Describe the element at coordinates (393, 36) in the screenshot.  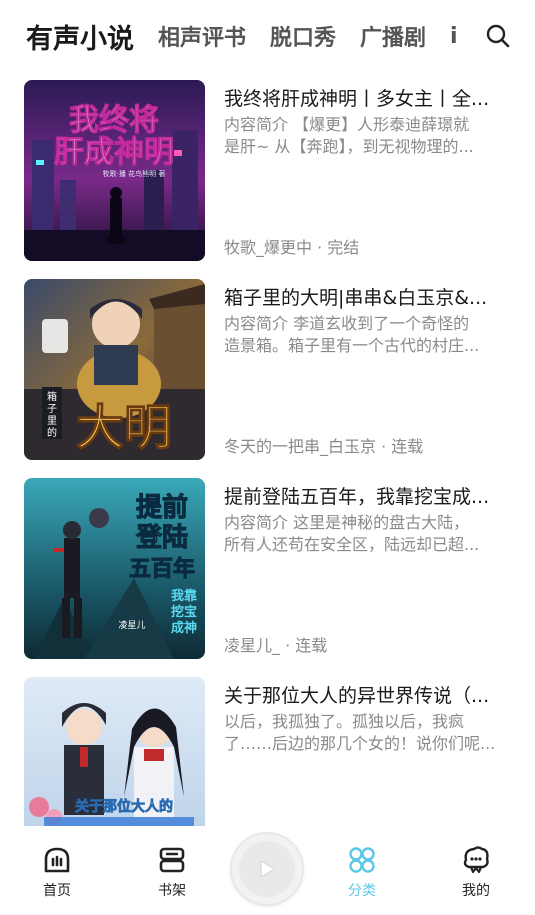
I see `tab-radio-drama: 广播剧` at that location.